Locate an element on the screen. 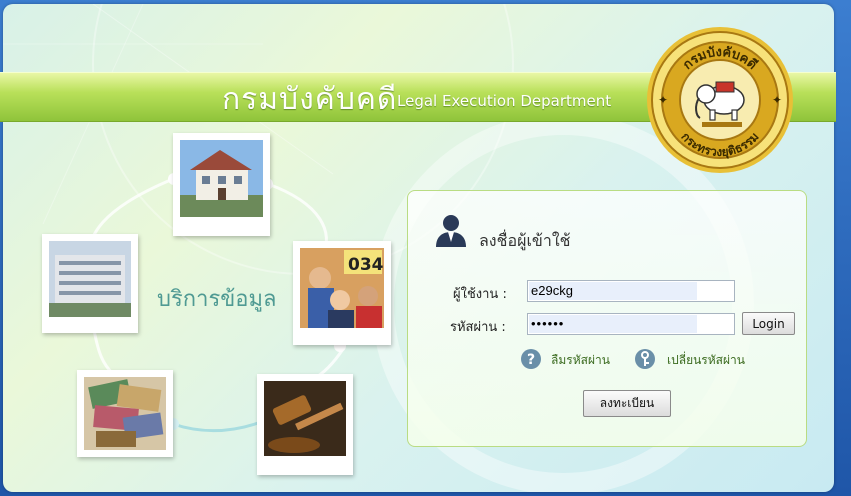 This screenshot has height=496, width=851. key-icon is located at coordinates (645, 359).